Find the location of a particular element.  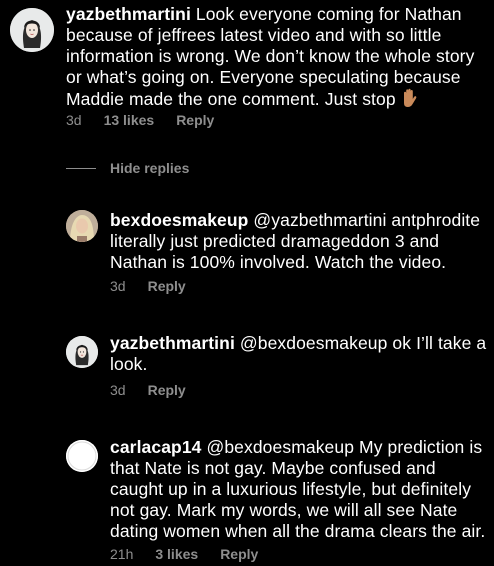

username: carlacap14 is located at coordinates (156, 447).